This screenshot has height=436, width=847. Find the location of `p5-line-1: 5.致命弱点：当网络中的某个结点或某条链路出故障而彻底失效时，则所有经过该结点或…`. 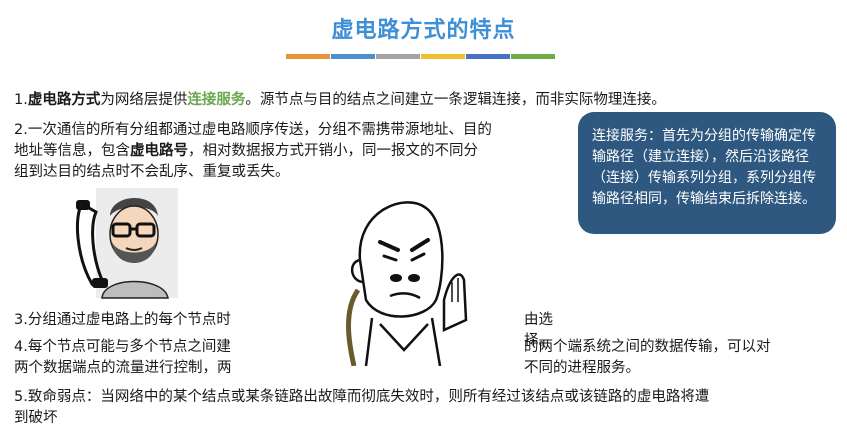

p5-line-1: 5.致命弱点：当网络中的某个结点或某条链路出故障而彻底失效时，则所有经过该结点或… is located at coordinates (362, 397).